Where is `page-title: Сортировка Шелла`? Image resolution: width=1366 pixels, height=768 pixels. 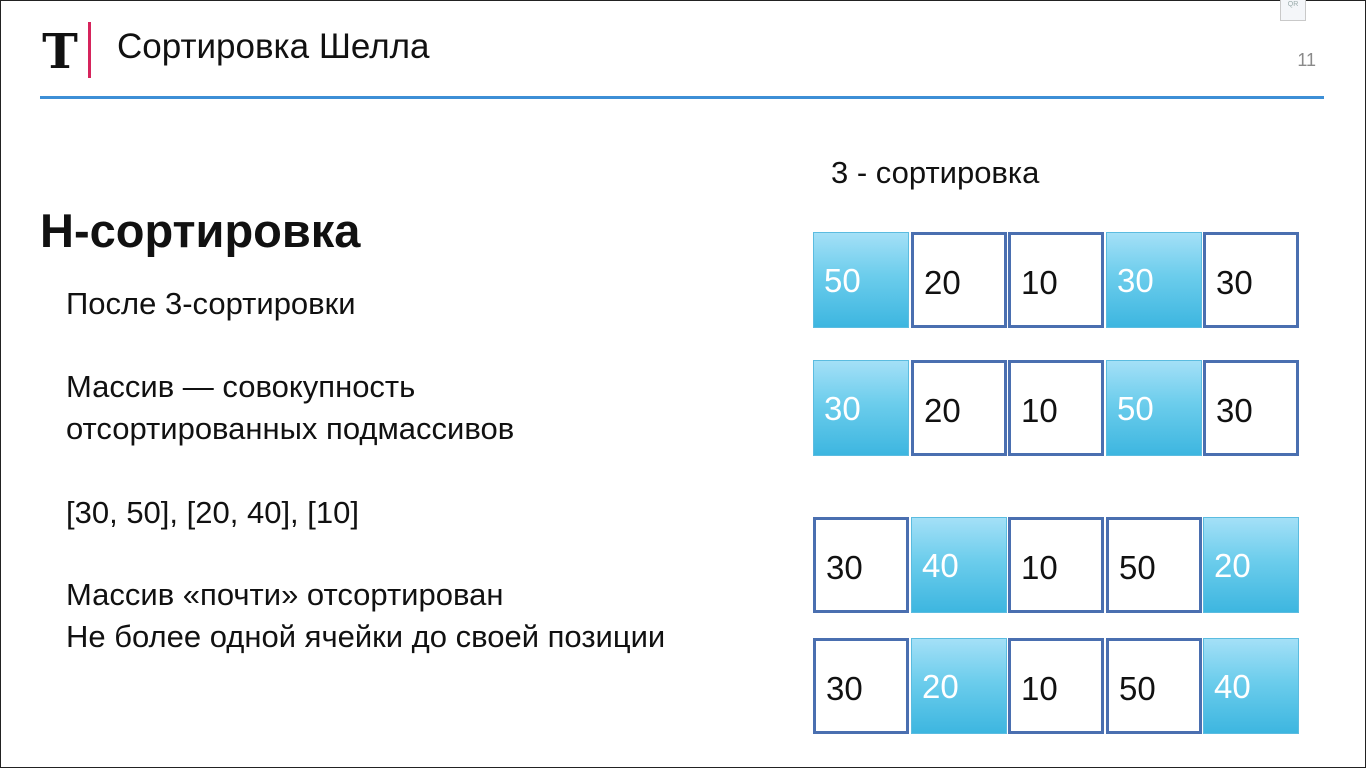 page-title: Сортировка Шелла is located at coordinates (273, 46).